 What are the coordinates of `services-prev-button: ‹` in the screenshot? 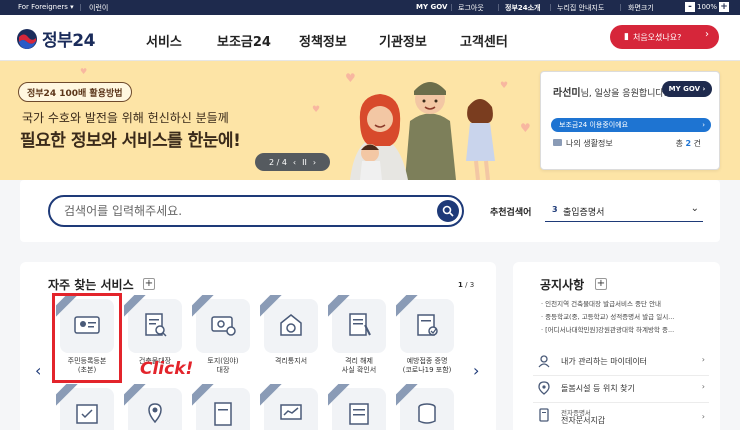 It's located at (38, 370).